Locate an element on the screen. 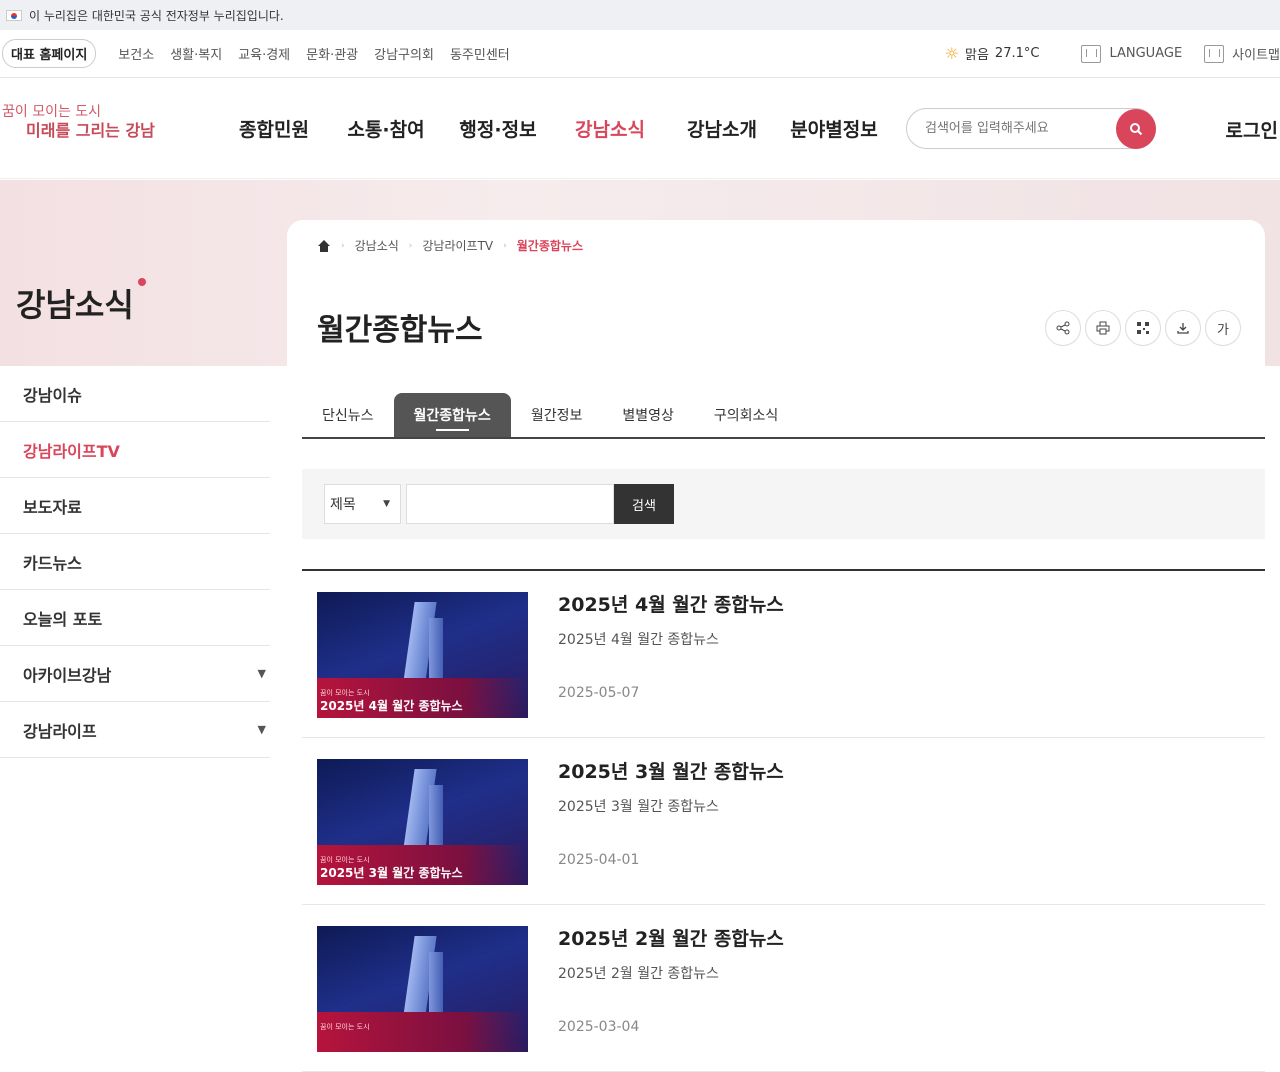 This screenshot has width=1280, height=1072. lnb-item-life: 강남라이프 ▼ is located at coordinates (135, 730).